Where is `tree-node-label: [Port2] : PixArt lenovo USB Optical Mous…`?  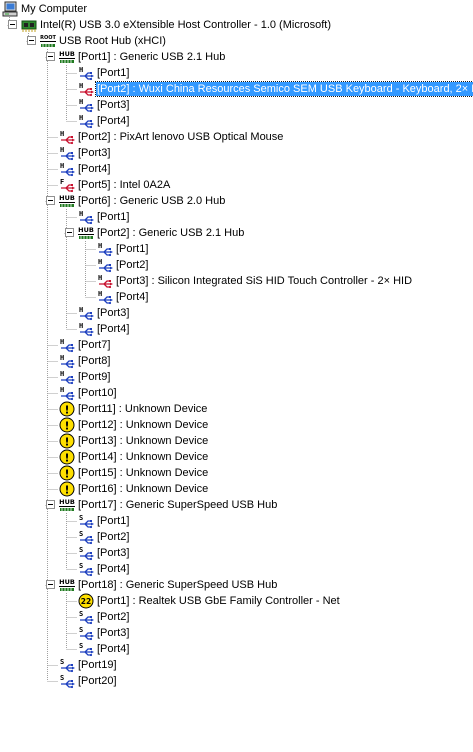 tree-node-label: [Port2] : PixArt lenovo USB Optical Mous… is located at coordinates (180, 137).